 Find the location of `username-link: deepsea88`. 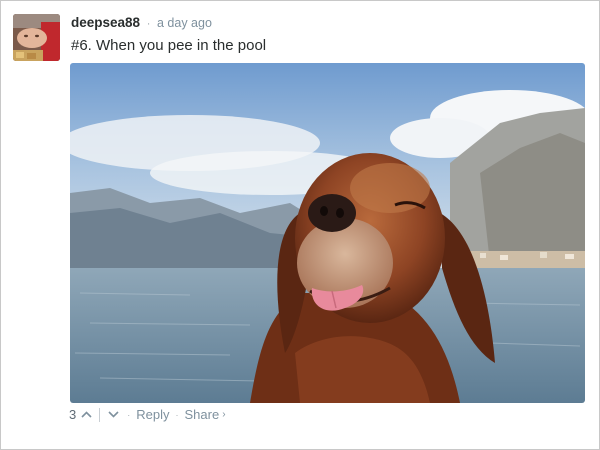

username-link: deepsea88 is located at coordinates (105, 22).